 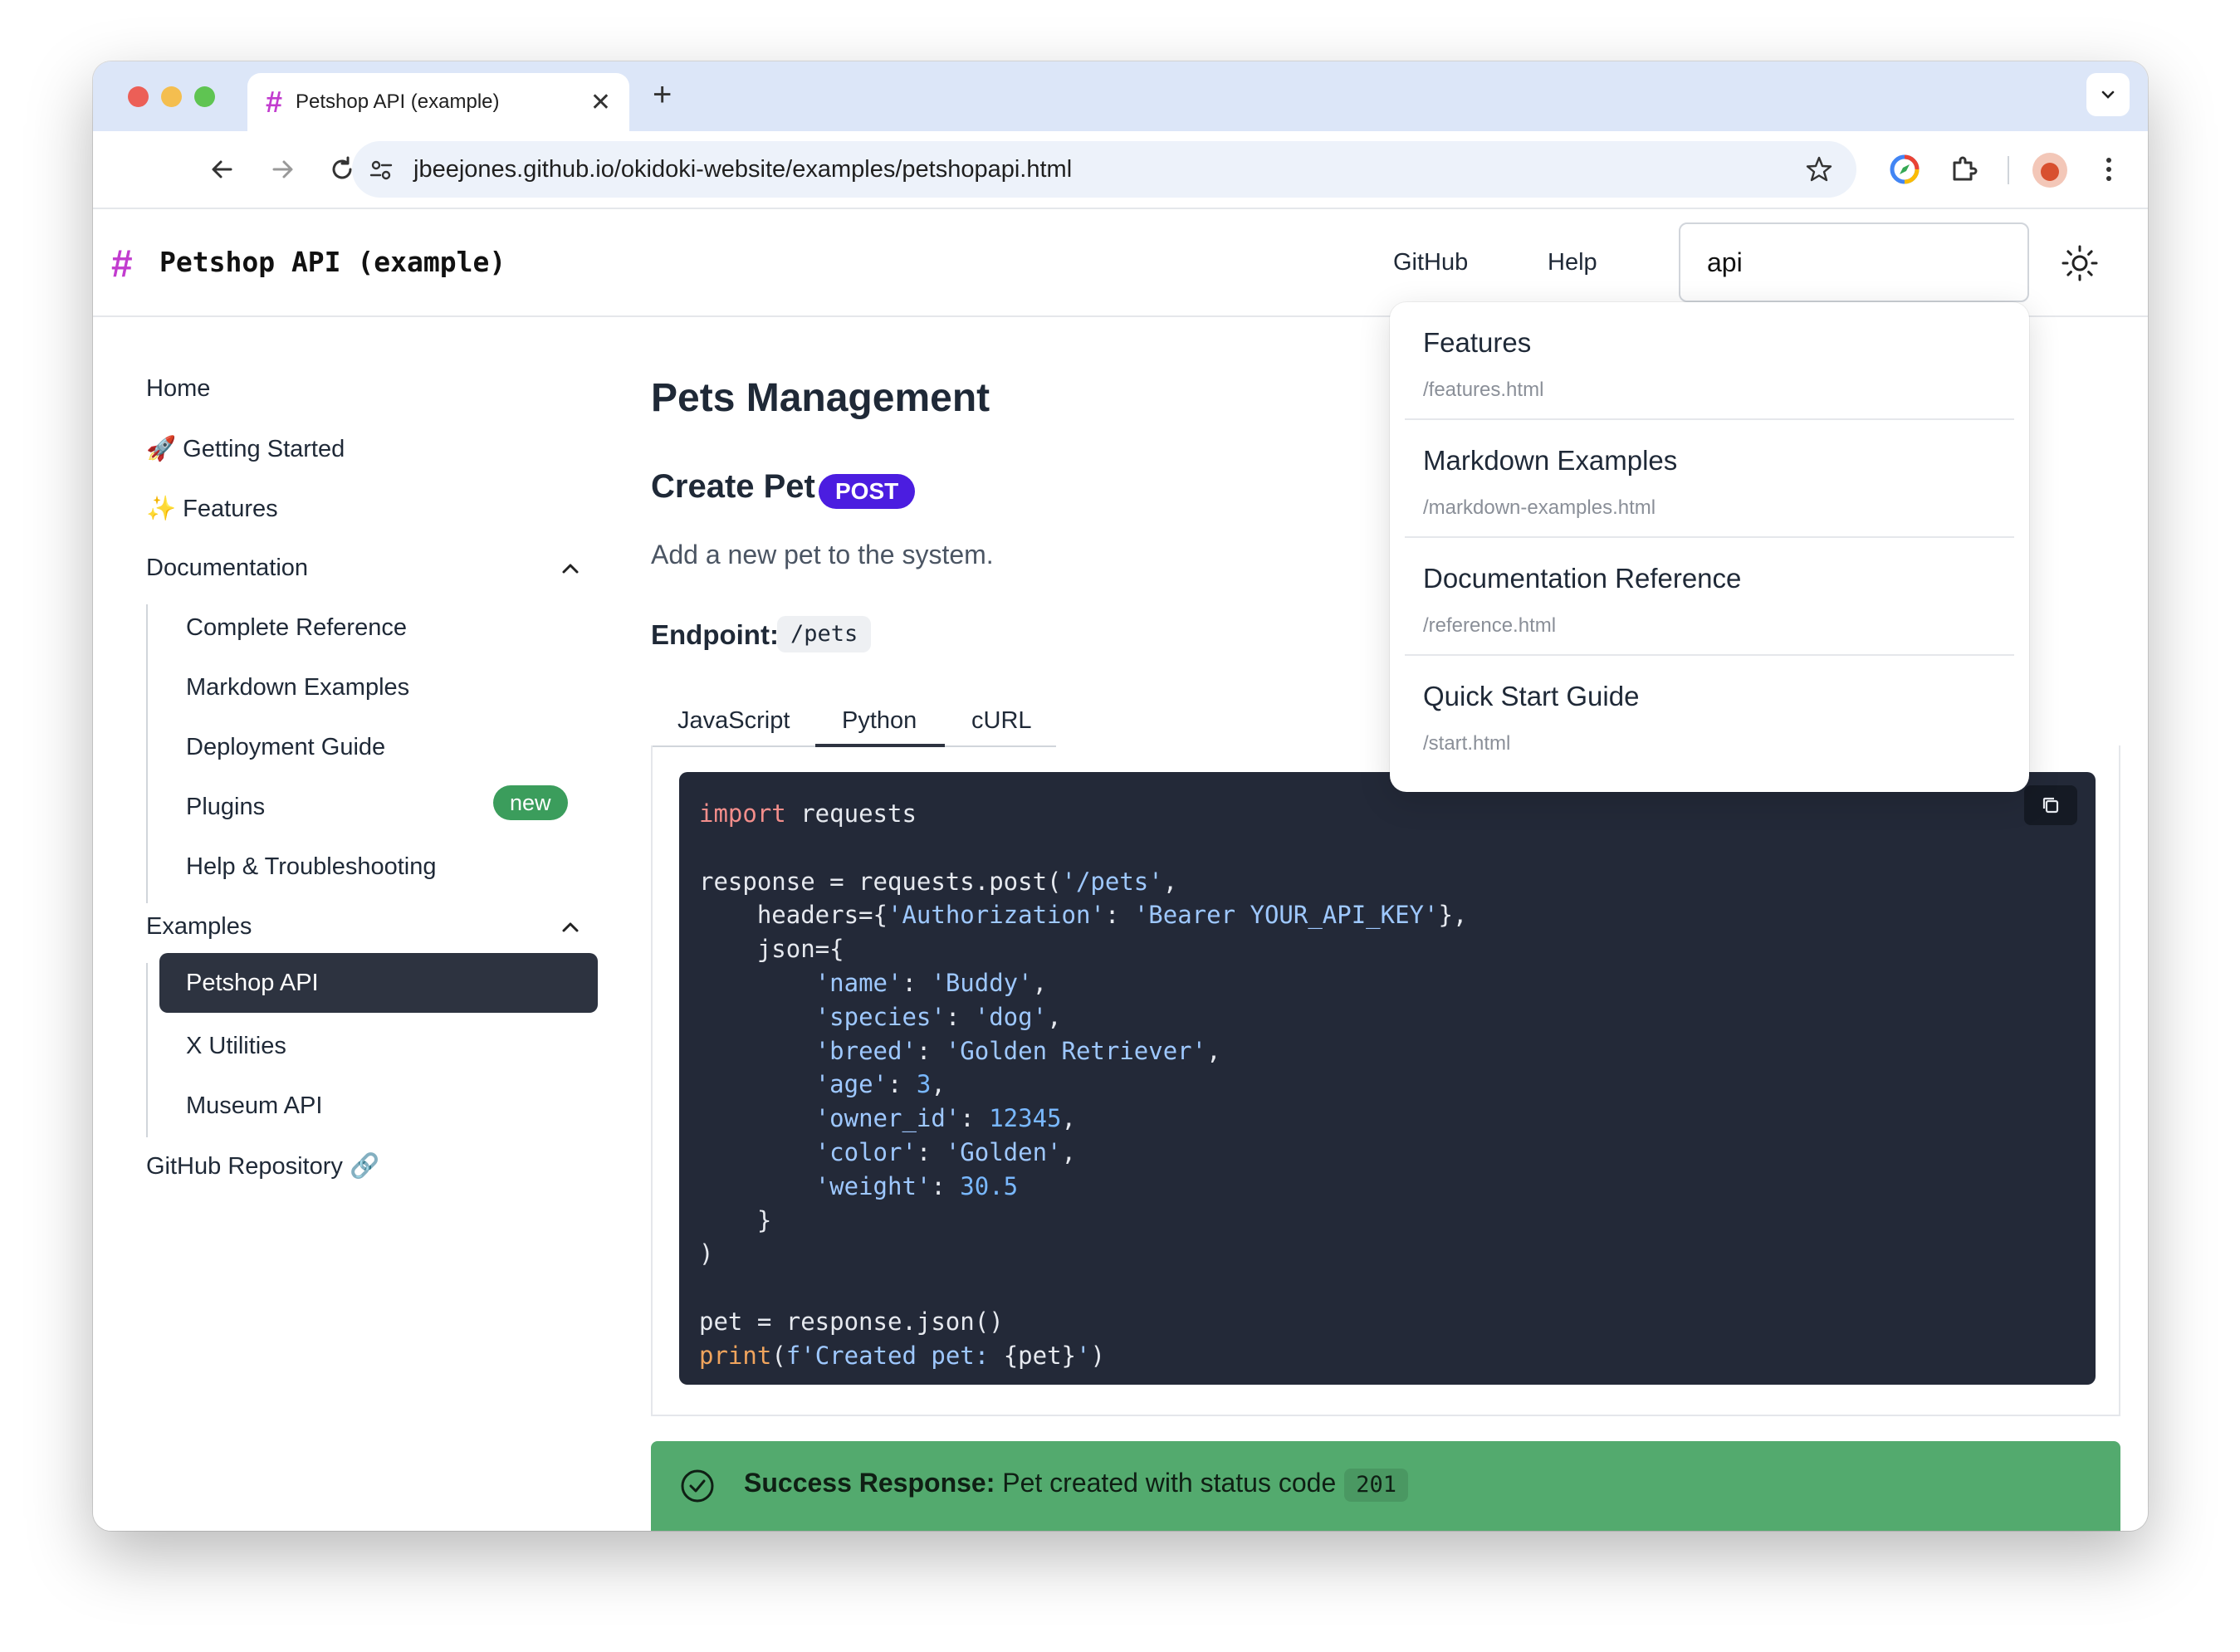 I want to click on search-result-item: Features /features.html, so click(x=1710, y=361).